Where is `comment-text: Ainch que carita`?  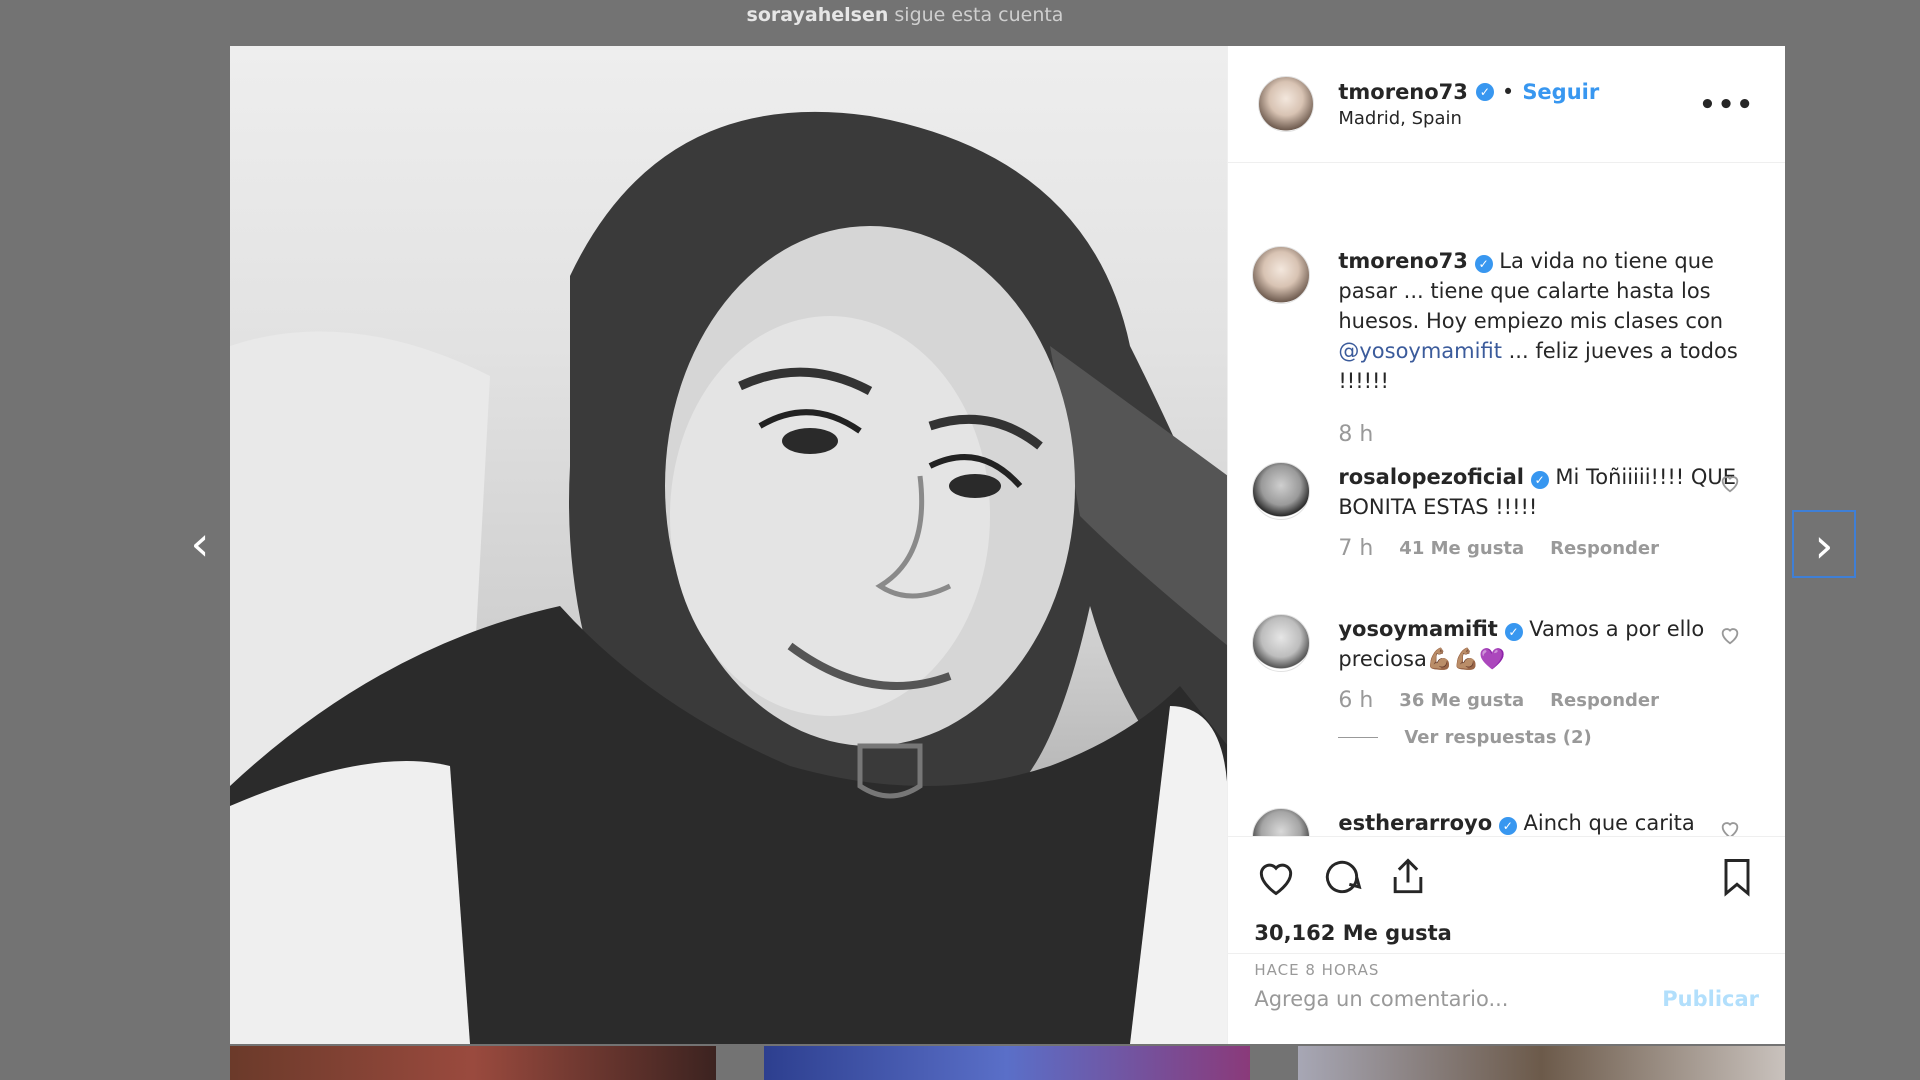 comment-text: Ainch que carita is located at coordinates (1609, 823).